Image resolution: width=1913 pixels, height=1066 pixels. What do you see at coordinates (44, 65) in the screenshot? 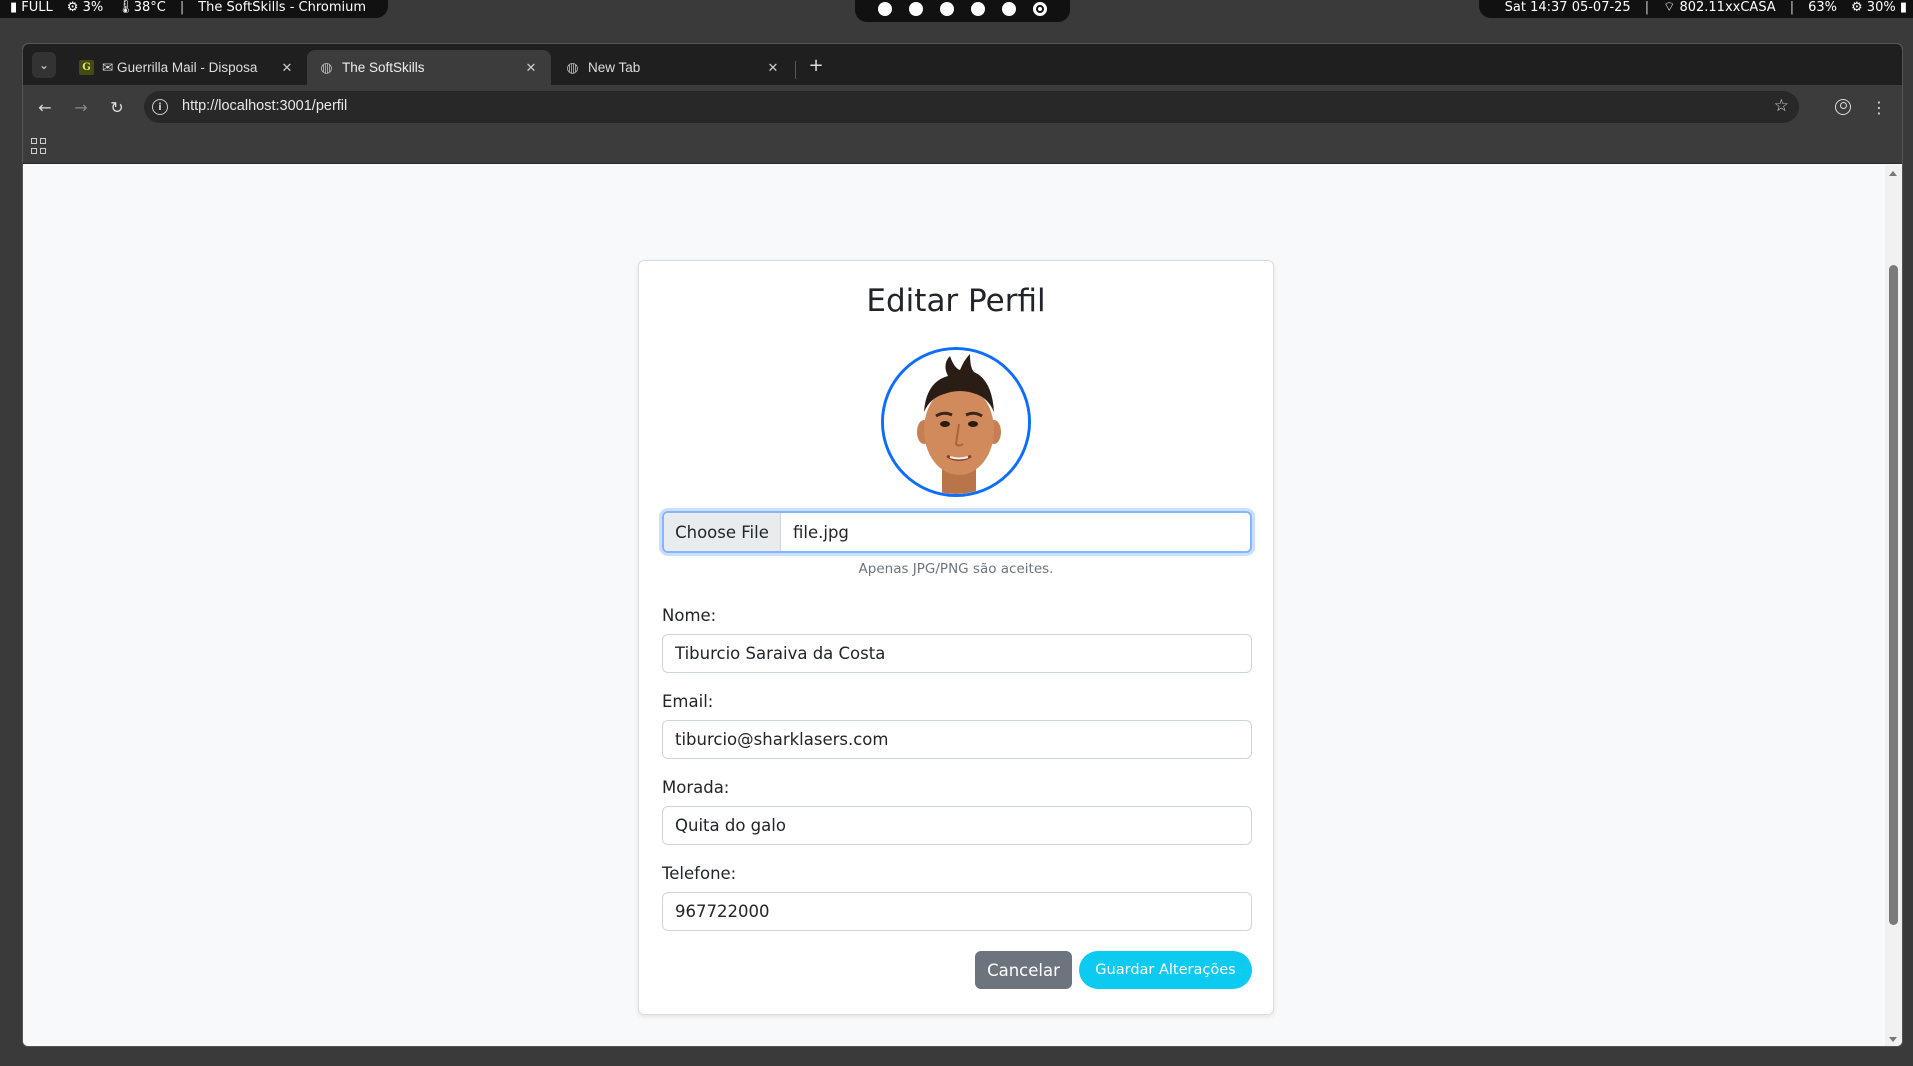
I see `tab-search-button: ⌄` at bounding box center [44, 65].